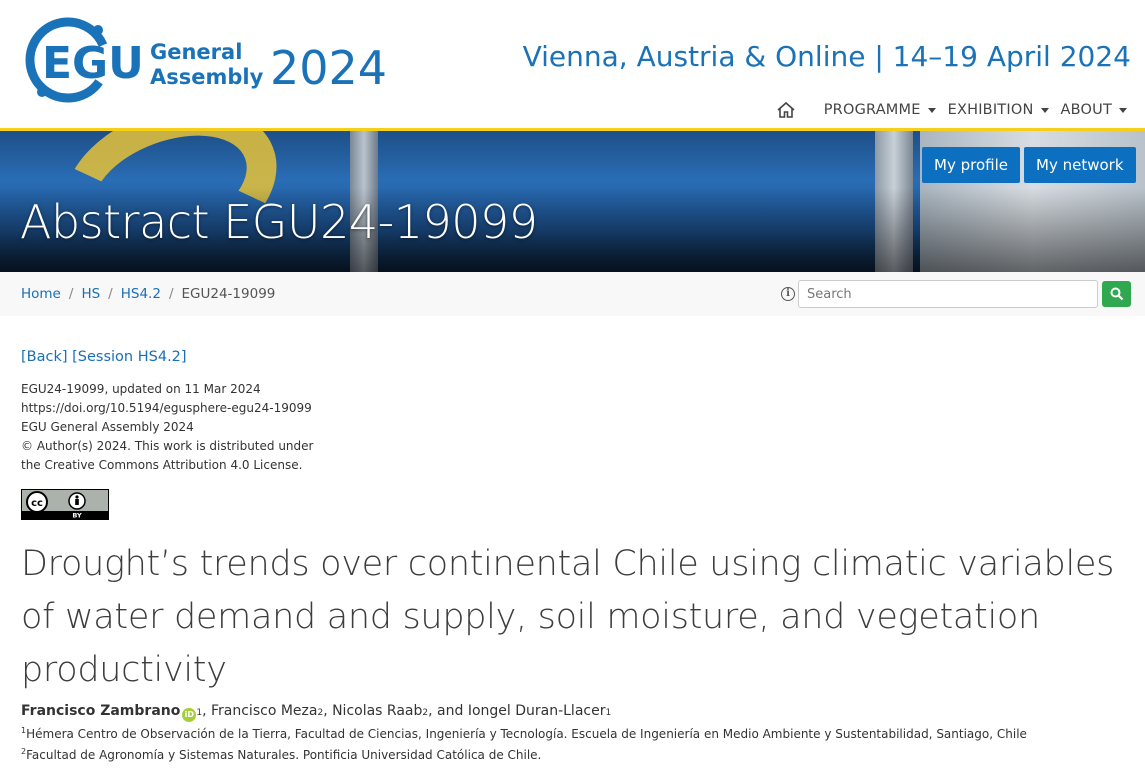 The height and width of the screenshot is (772, 1145). Describe the element at coordinates (129, 357) in the screenshot. I see `session-link: [Session HS4.2]` at that location.